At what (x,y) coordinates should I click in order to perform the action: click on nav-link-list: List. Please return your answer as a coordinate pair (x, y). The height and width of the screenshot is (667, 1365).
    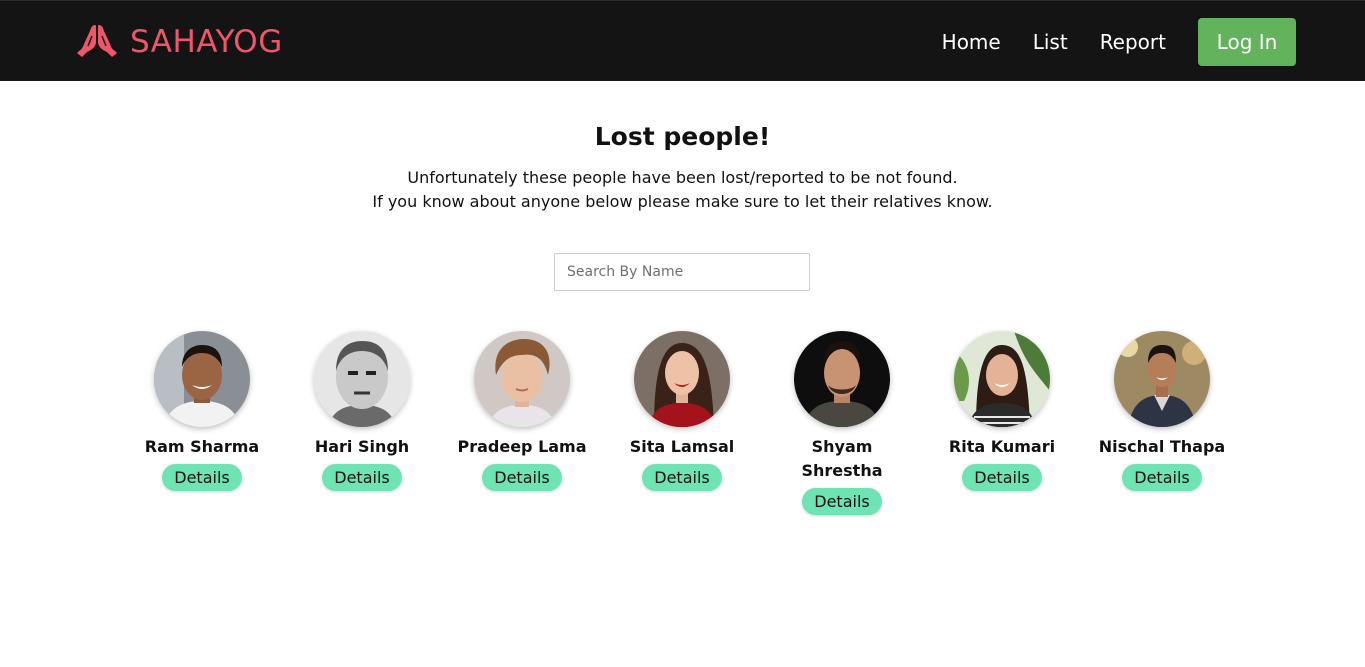
    Looking at the image, I should click on (1050, 42).